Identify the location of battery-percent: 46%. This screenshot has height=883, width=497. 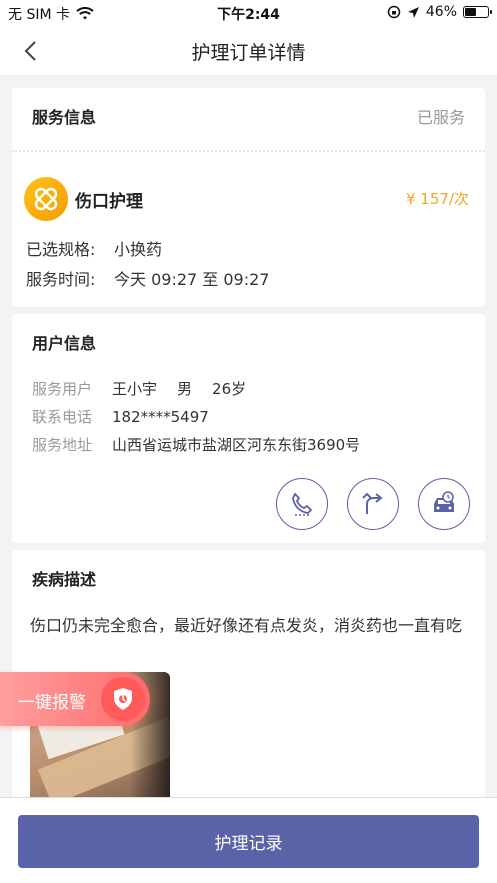
(441, 12).